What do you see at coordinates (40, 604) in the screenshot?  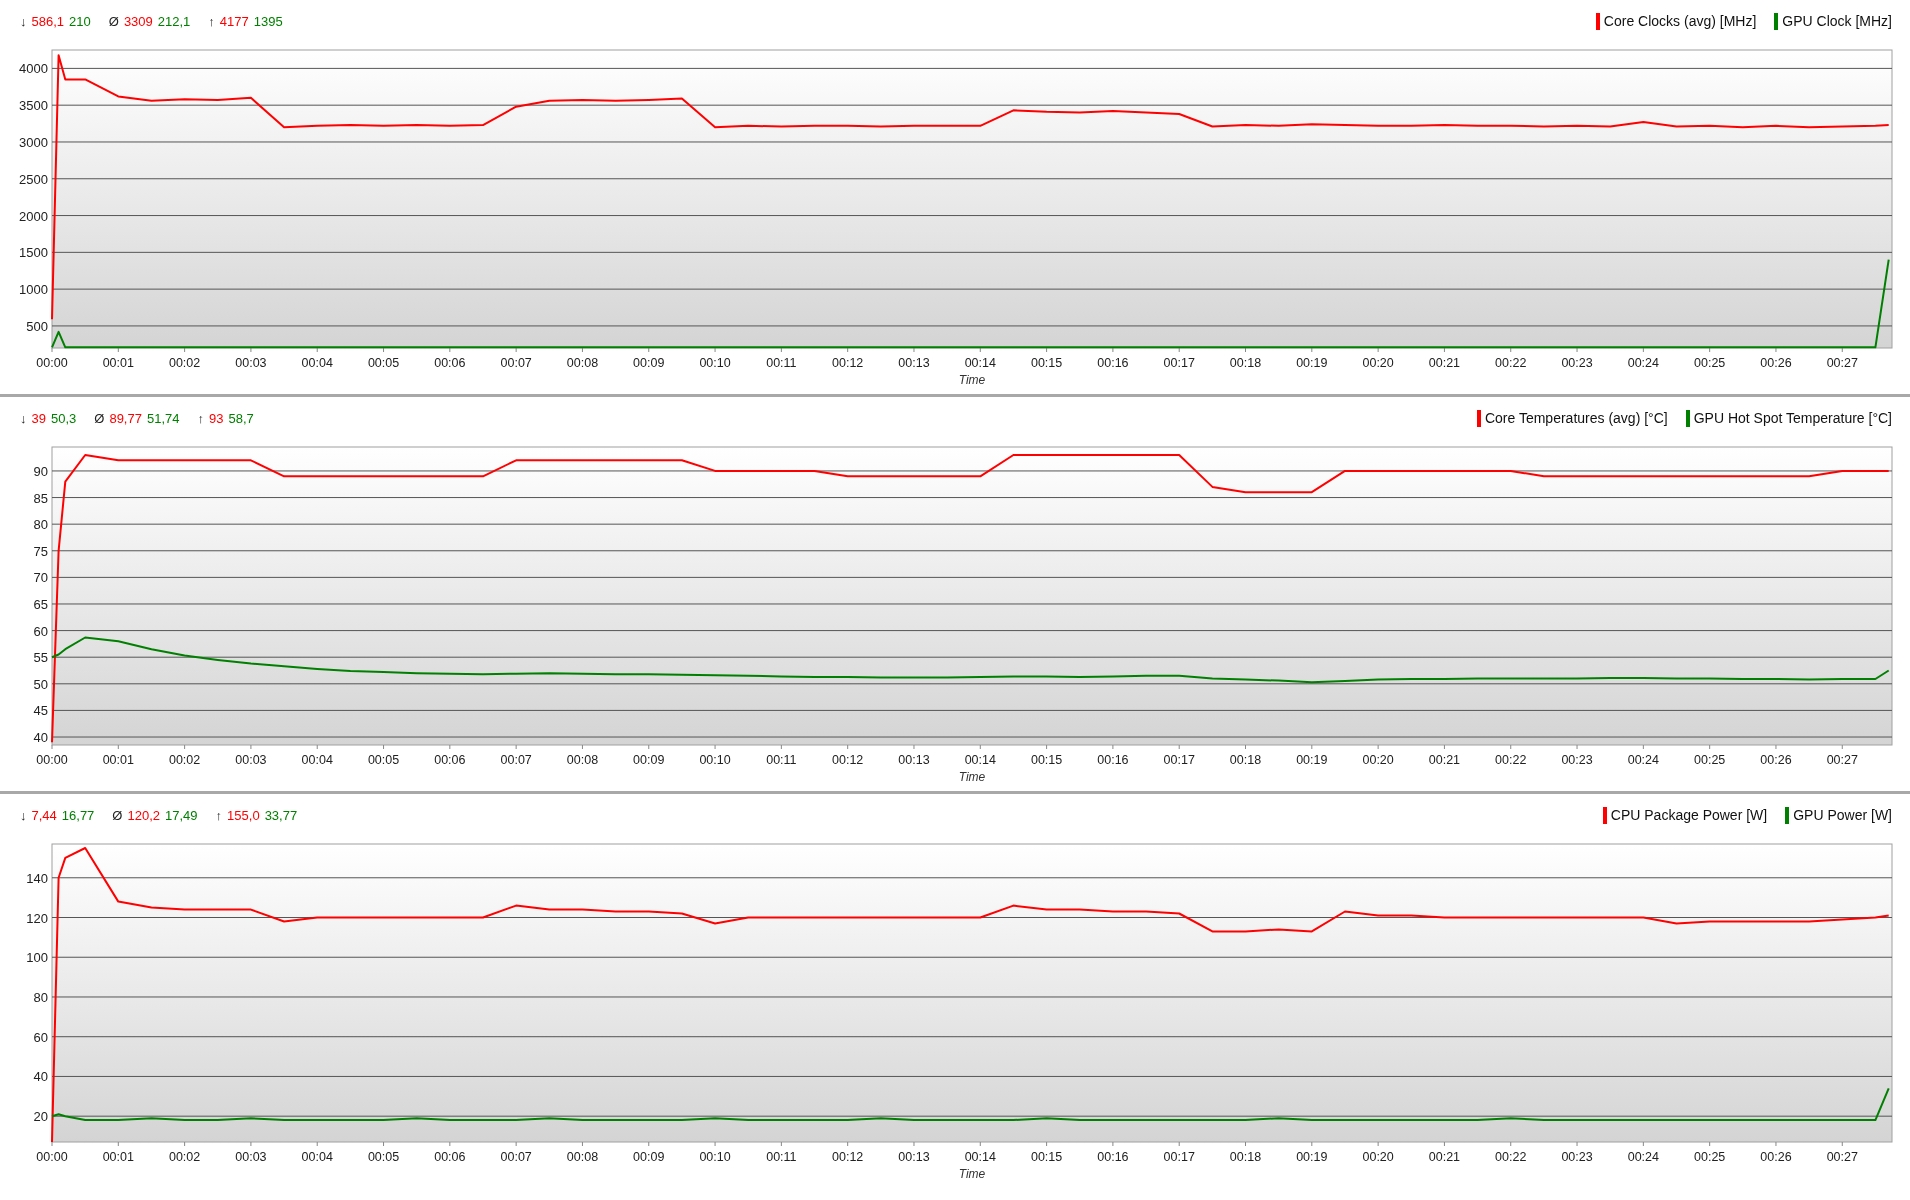 I see `y-tick-label: 65` at bounding box center [40, 604].